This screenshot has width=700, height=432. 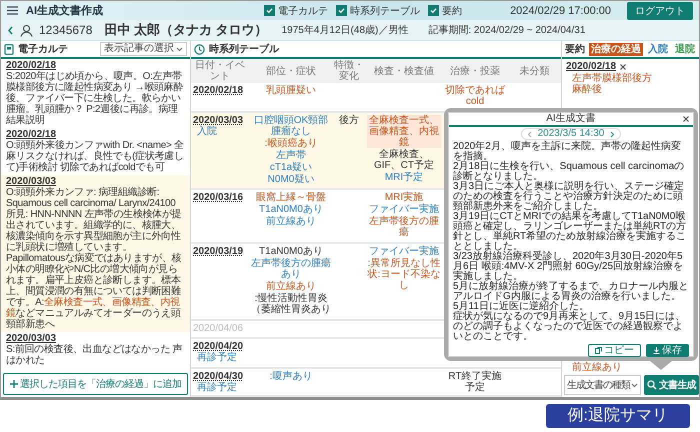 What do you see at coordinates (65, 30) in the screenshot?
I see `patient-id: 12345678` at bounding box center [65, 30].